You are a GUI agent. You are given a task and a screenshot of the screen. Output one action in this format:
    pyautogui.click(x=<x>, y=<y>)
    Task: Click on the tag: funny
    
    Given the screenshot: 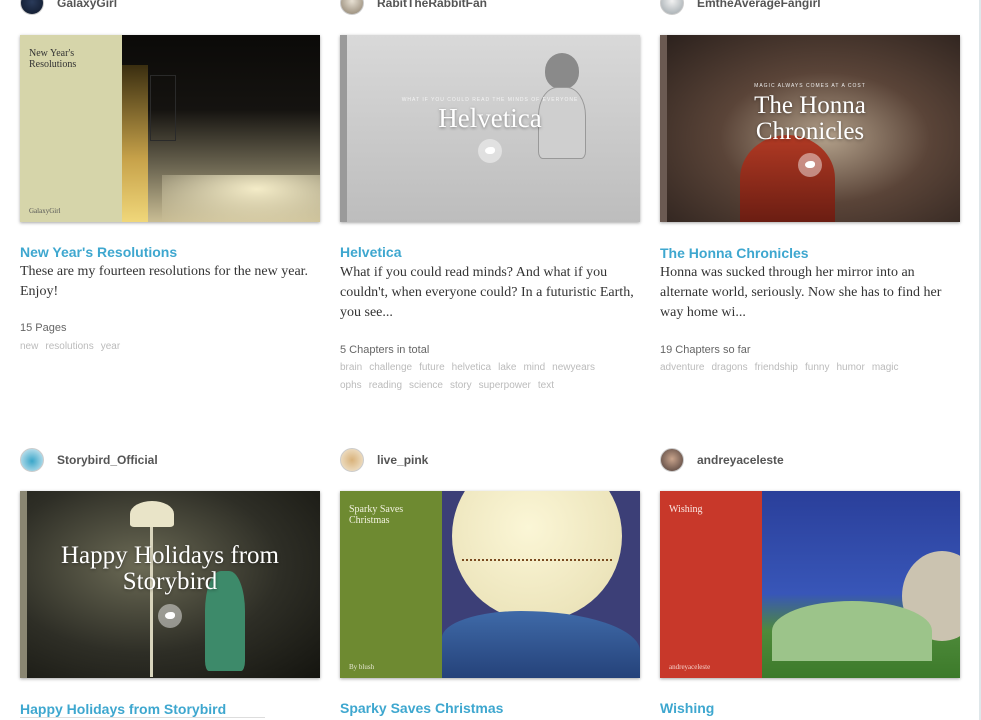 What is the action you would take?
    pyautogui.click(x=817, y=367)
    